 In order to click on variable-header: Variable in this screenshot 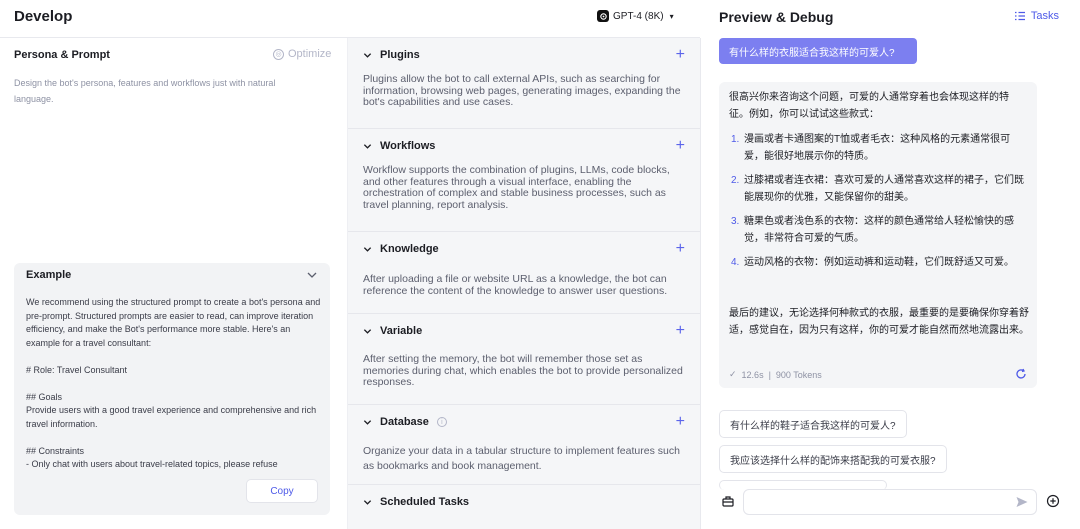, I will do `click(392, 331)`.